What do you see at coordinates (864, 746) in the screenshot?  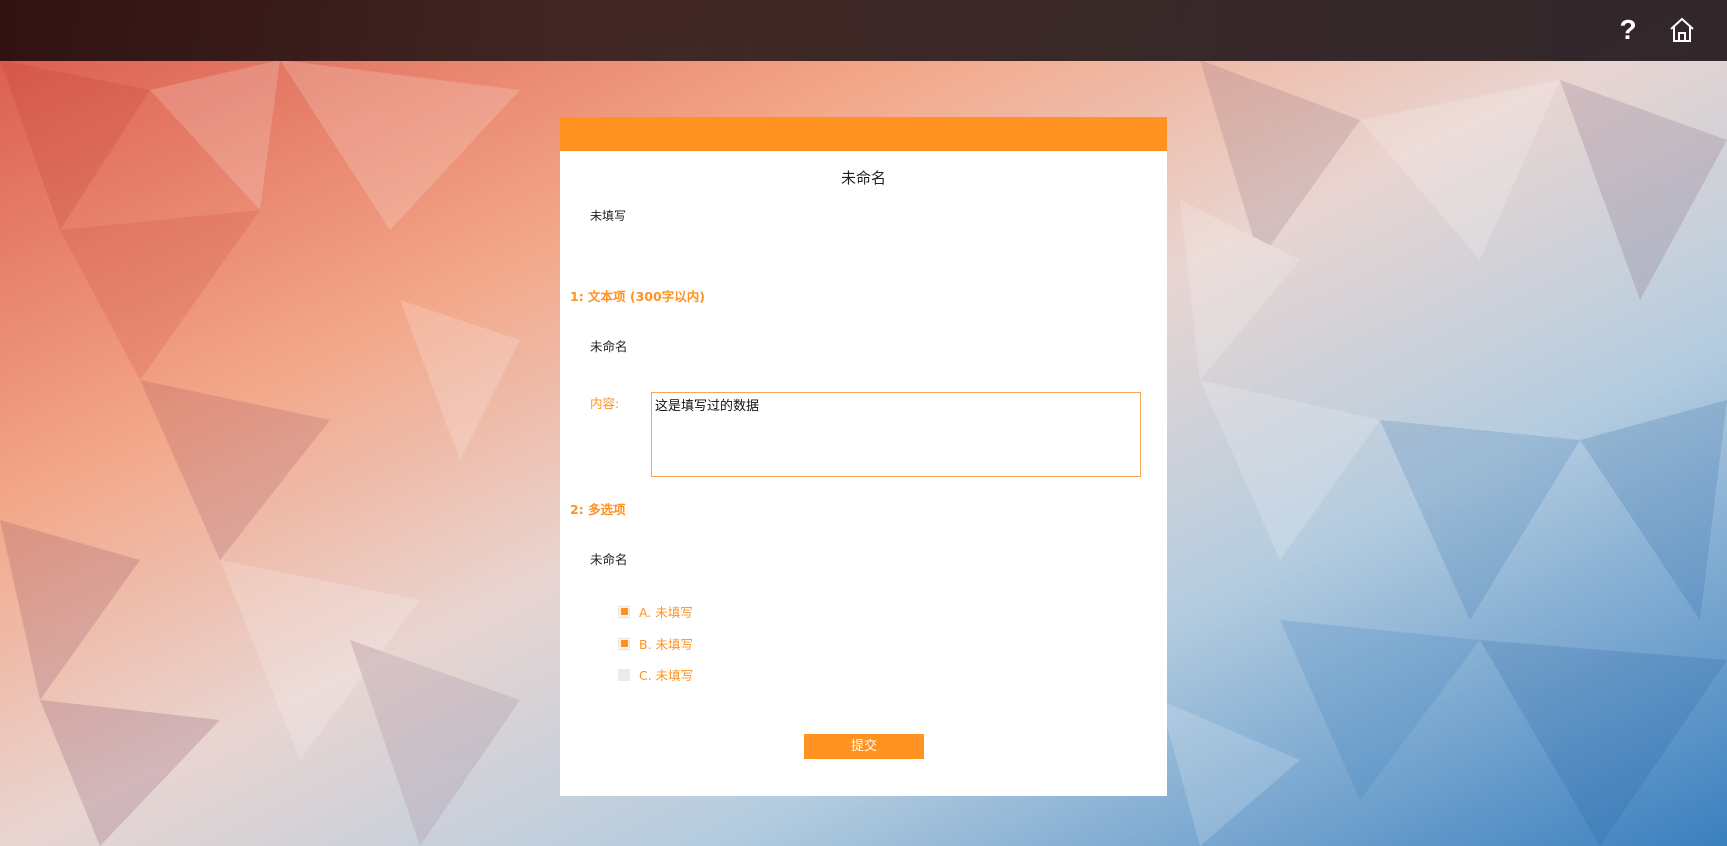 I see `submit-button: 提交` at bounding box center [864, 746].